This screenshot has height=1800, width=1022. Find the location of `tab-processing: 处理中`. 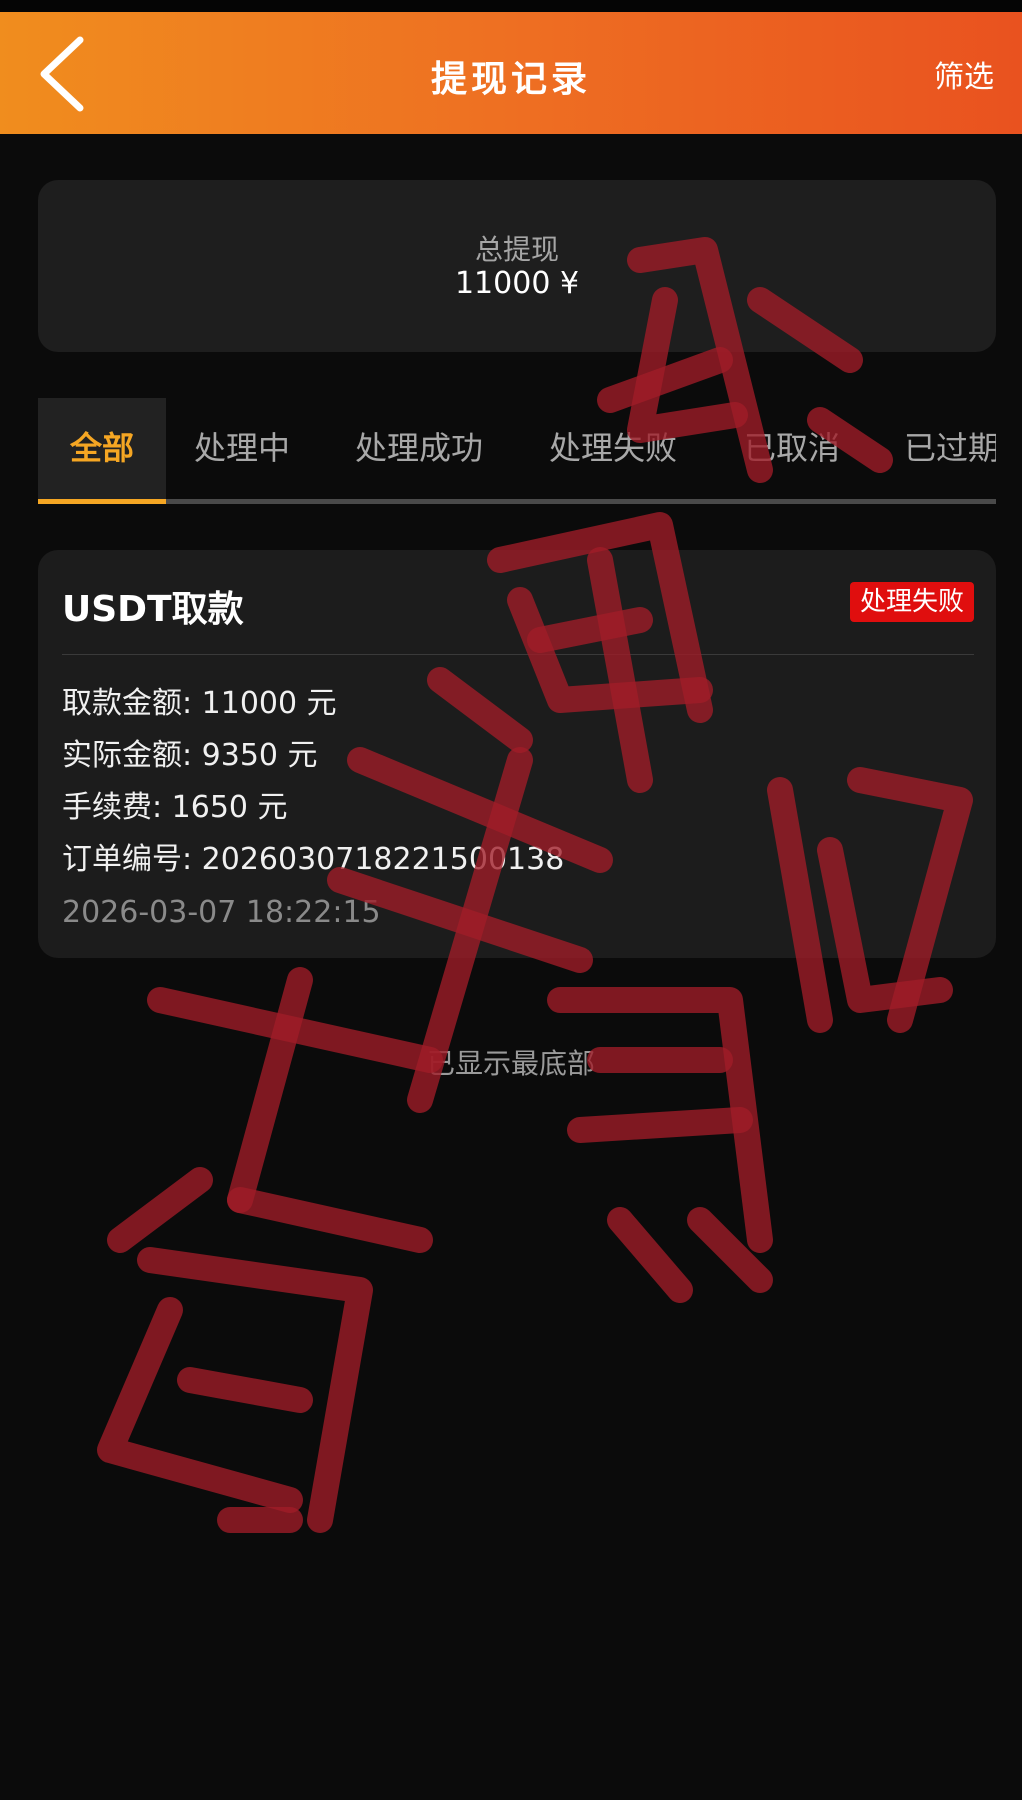

tab-processing: 处理中 is located at coordinates (242, 451).